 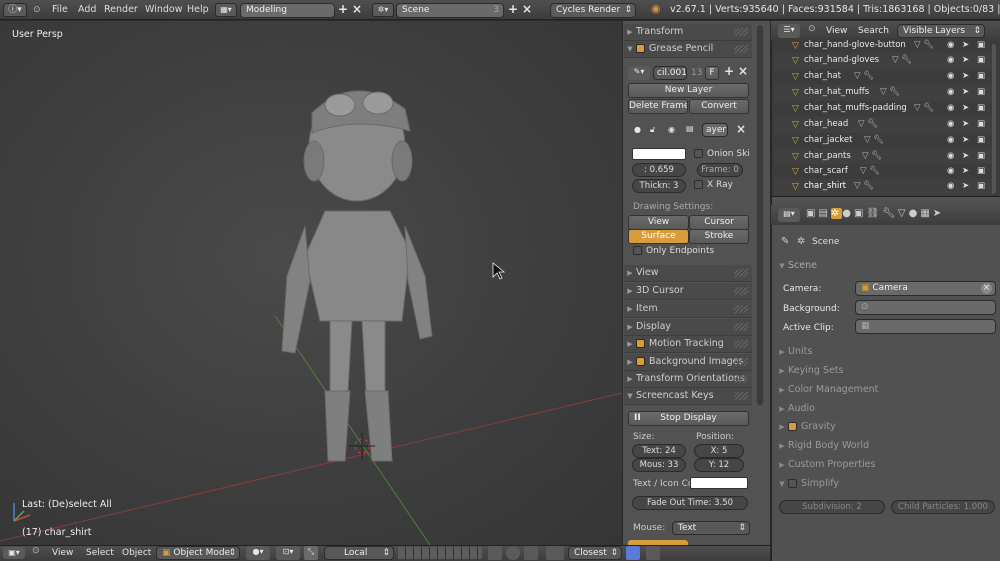 What do you see at coordinates (886, 352) in the screenshot?
I see `units-panel-header: ▶ Units` at bounding box center [886, 352].